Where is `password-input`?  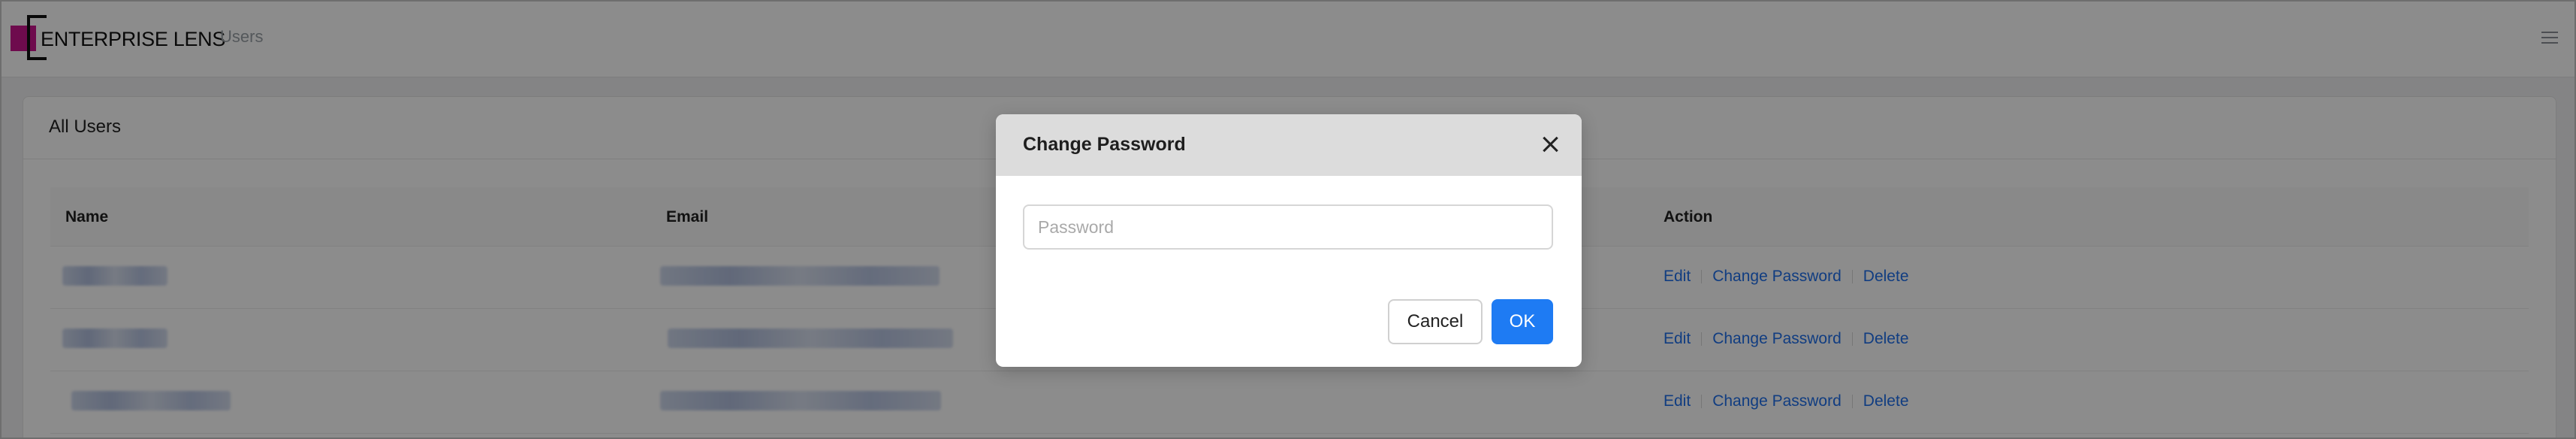 password-input is located at coordinates (1288, 227).